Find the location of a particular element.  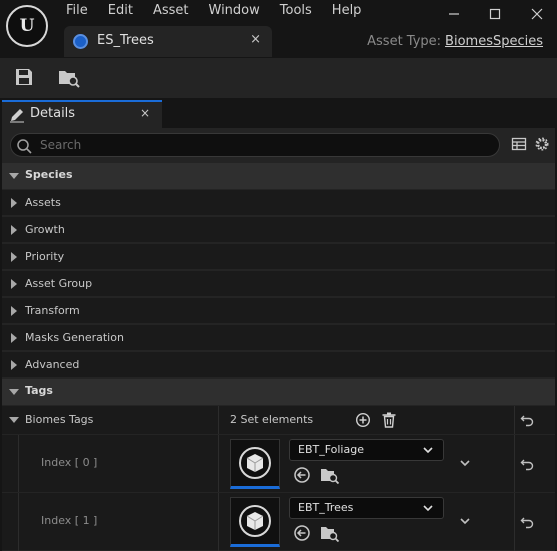

property-label: Assets is located at coordinates (43, 202).